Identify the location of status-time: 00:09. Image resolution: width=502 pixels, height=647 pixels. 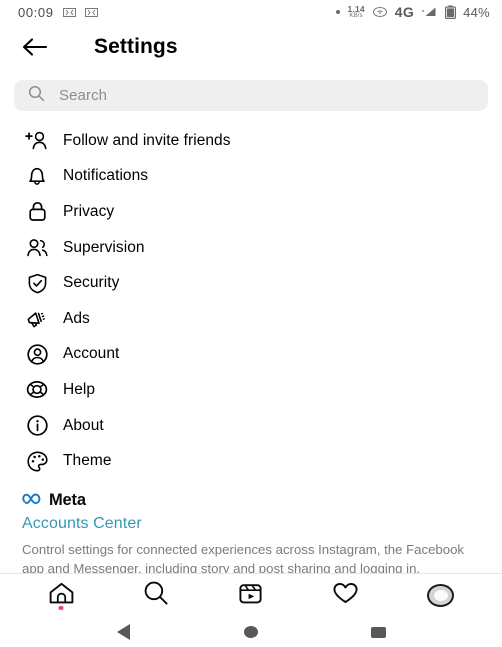
(36, 12).